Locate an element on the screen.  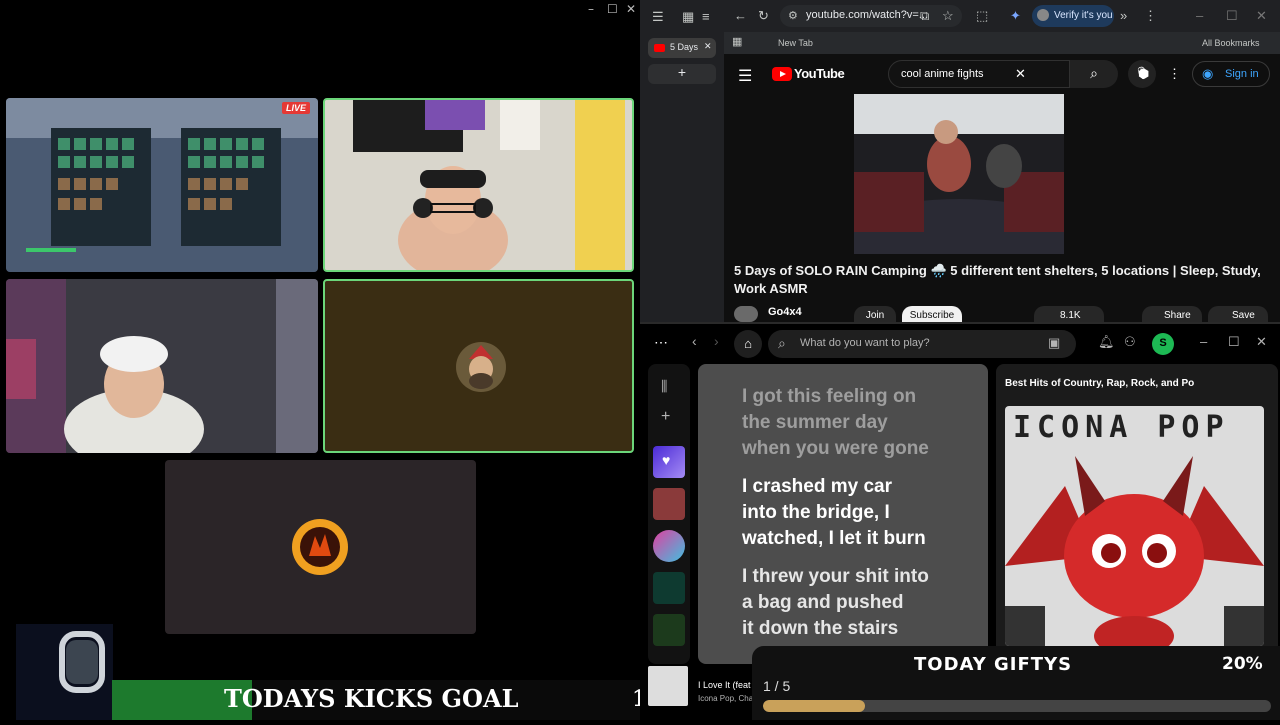
liked-songs-thumb: ♥ is located at coordinates (669, 462).